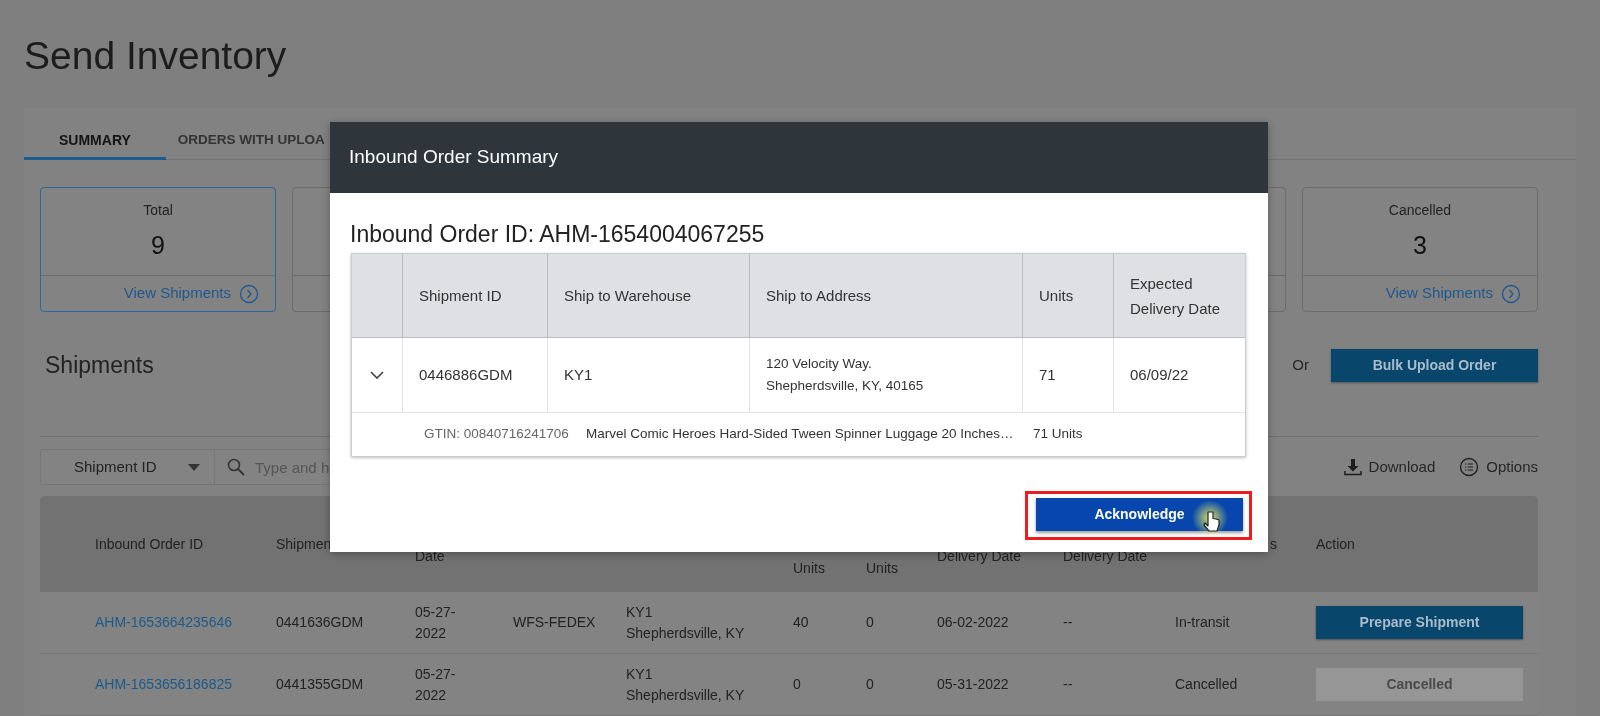 This screenshot has height=716, width=1600. Describe the element at coordinates (1402, 467) in the screenshot. I see `download-link: Download` at that location.